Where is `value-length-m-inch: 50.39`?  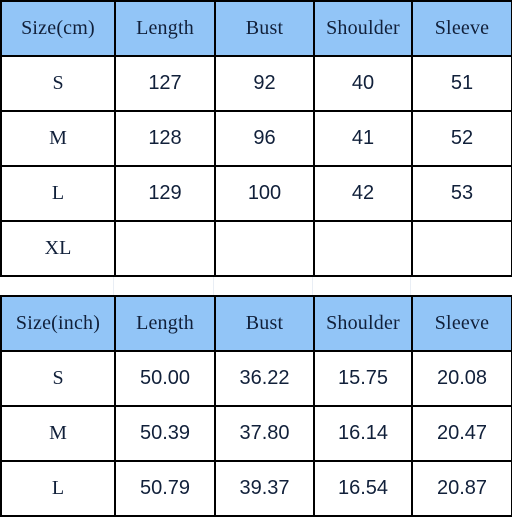
value-length-m-inch: 50.39 is located at coordinates (165, 433).